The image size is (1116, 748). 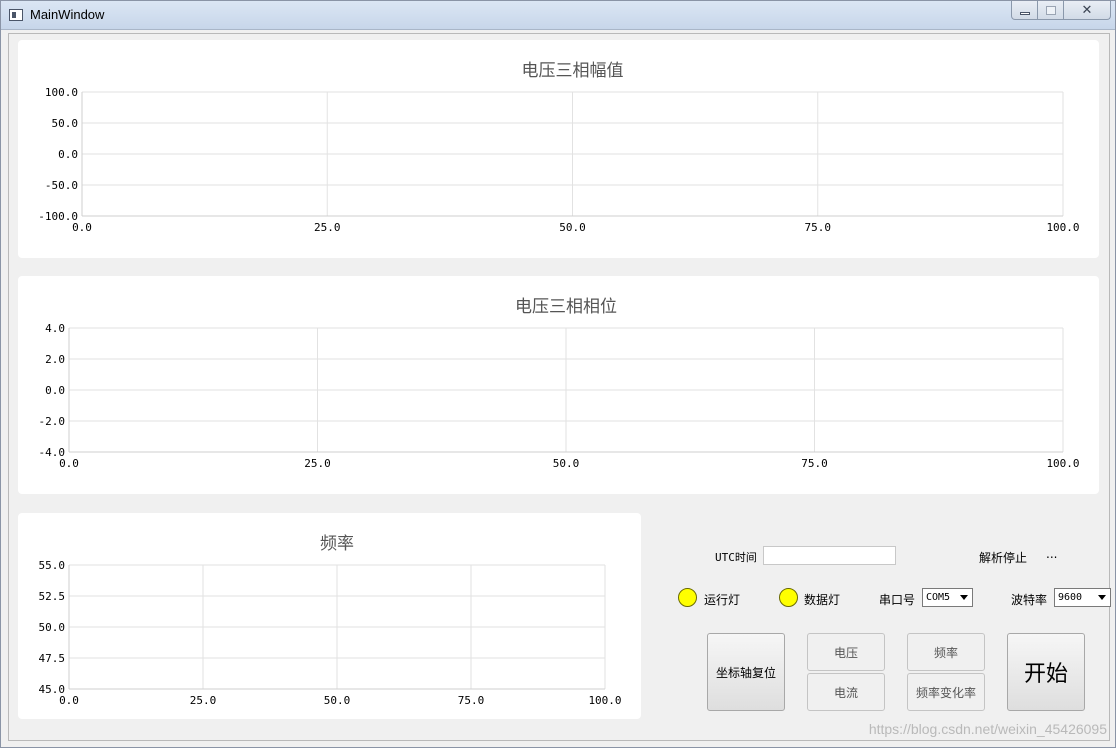 I want to click on chart-title: 电压三相幅值, so click(x=573, y=71).